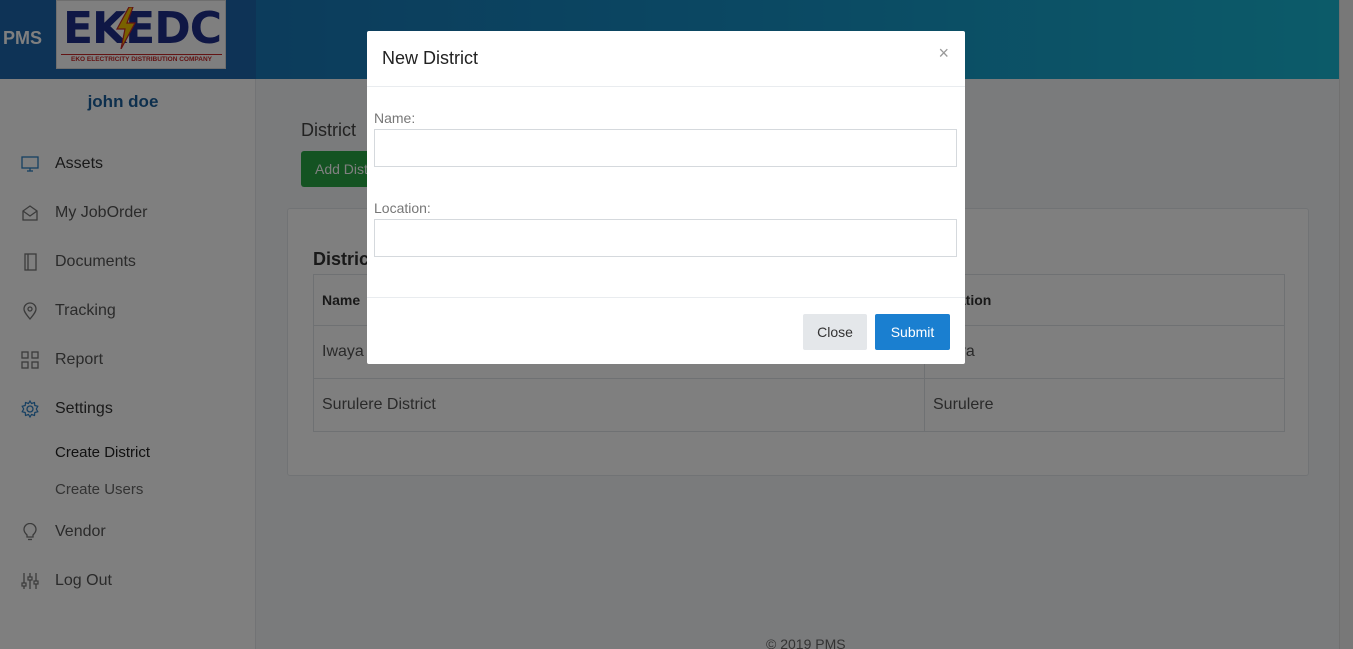 The image size is (1353, 649). Describe the element at coordinates (666, 330) in the screenshot. I see `modal-footer: Close Submit` at that location.